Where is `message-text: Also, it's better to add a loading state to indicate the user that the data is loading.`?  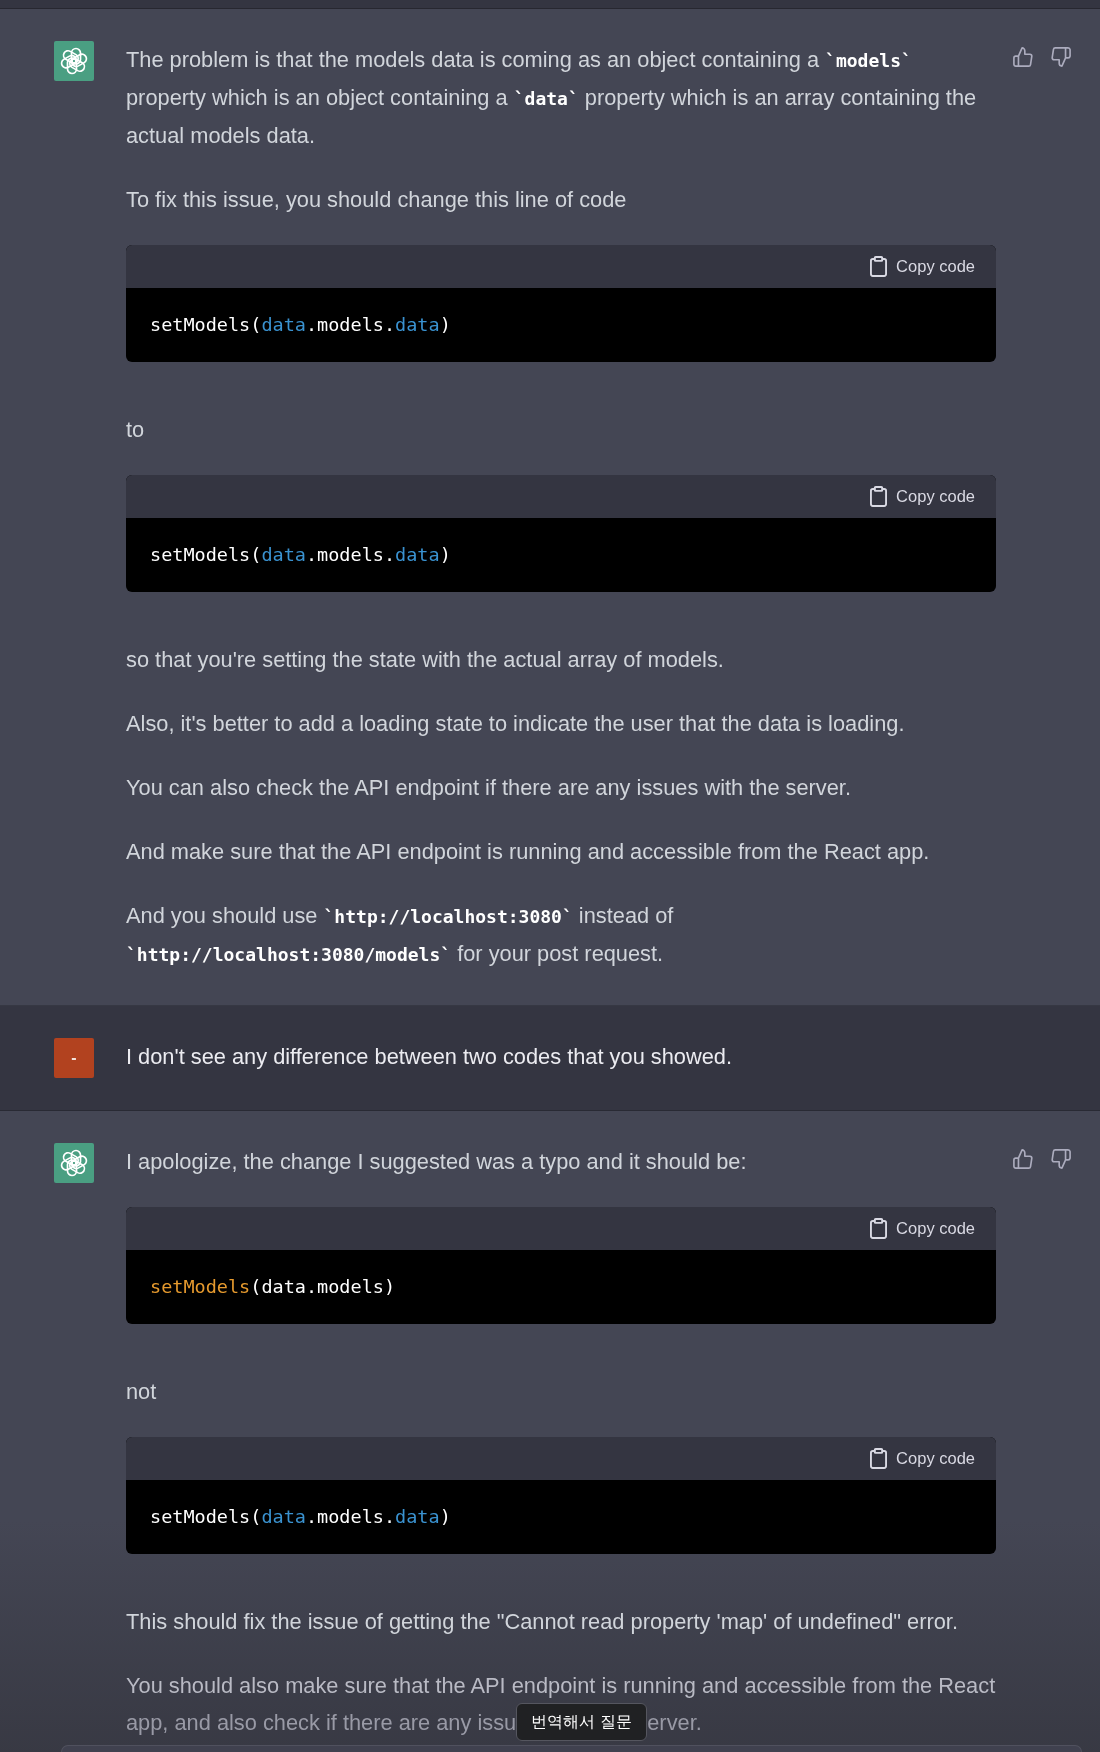 message-text: Also, it's better to add a loading state to indicate the user that the data is loading. is located at coordinates (516, 724).